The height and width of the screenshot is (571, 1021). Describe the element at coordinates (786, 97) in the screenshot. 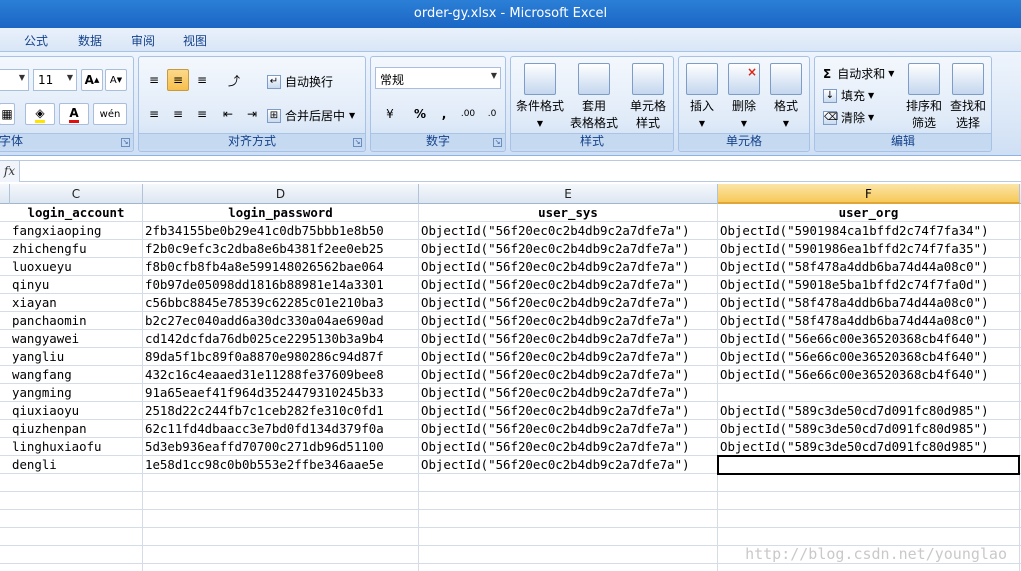

I see `format-cells-button: 格式 ▼` at that location.